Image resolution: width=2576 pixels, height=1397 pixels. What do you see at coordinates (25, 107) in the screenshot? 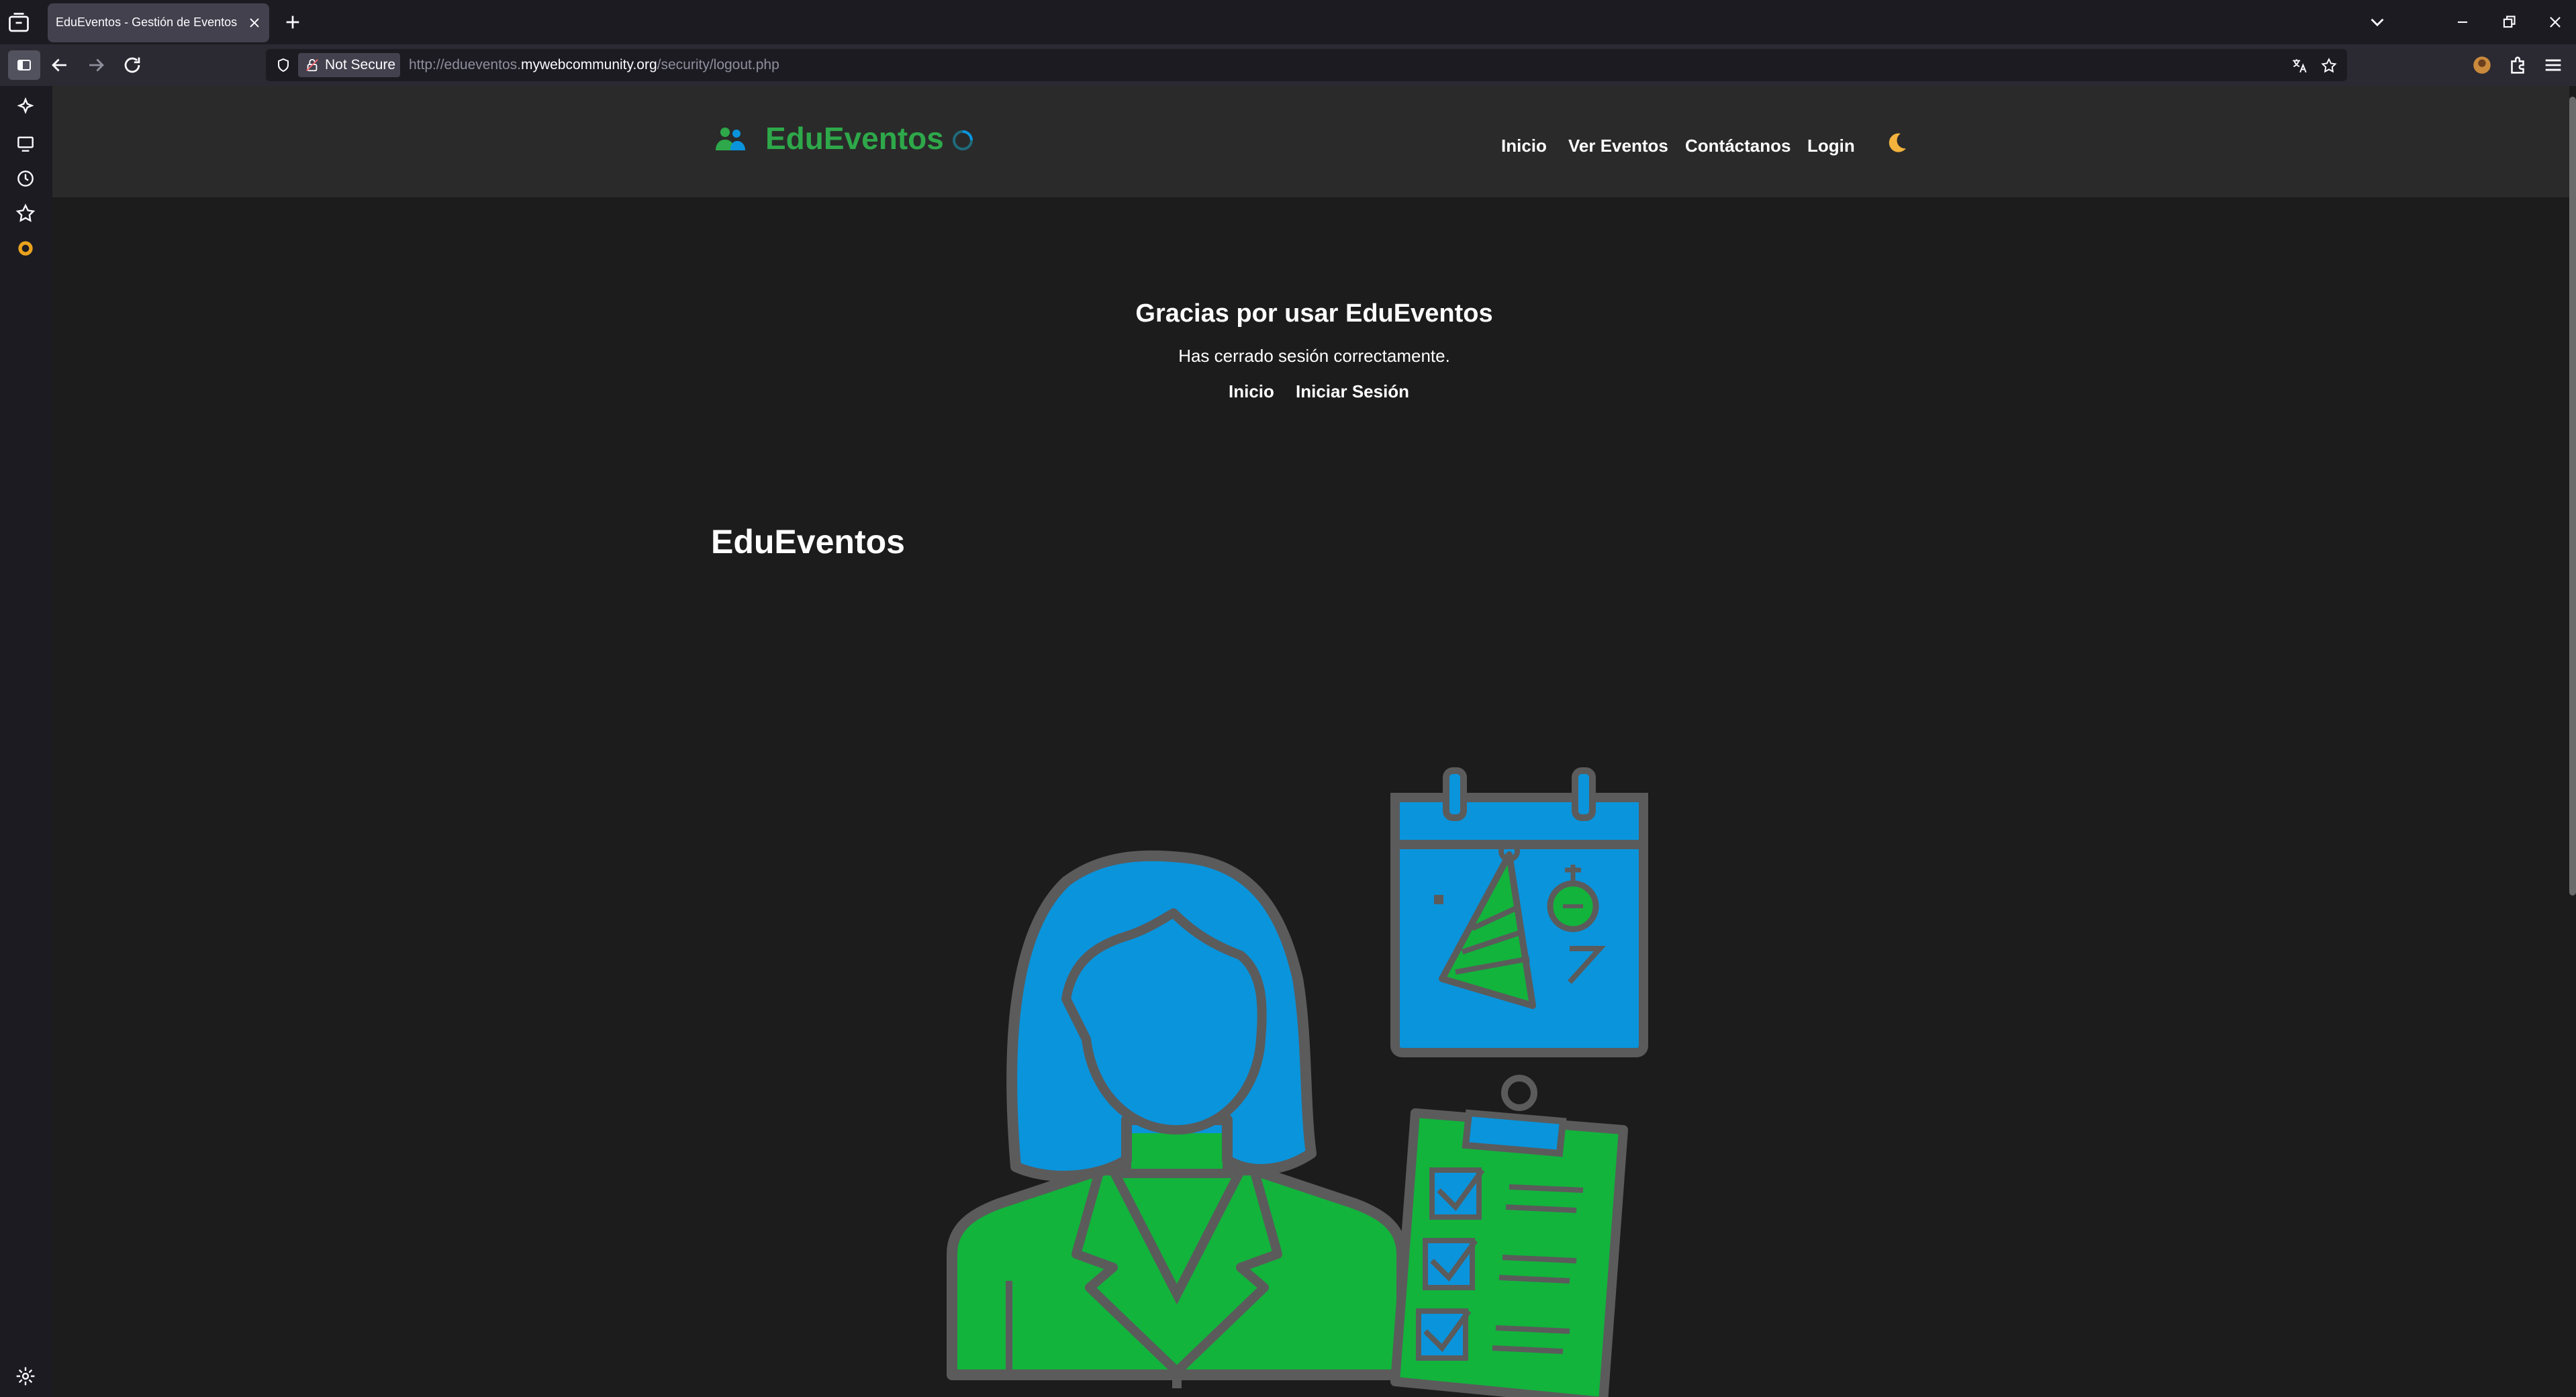
I see `ai-chatbot-icon` at bounding box center [25, 107].